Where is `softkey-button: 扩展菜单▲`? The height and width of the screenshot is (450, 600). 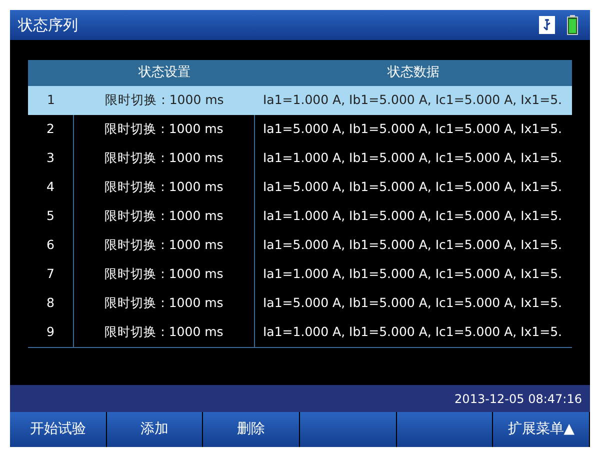 softkey-button: 扩展菜单▲ is located at coordinates (541, 429).